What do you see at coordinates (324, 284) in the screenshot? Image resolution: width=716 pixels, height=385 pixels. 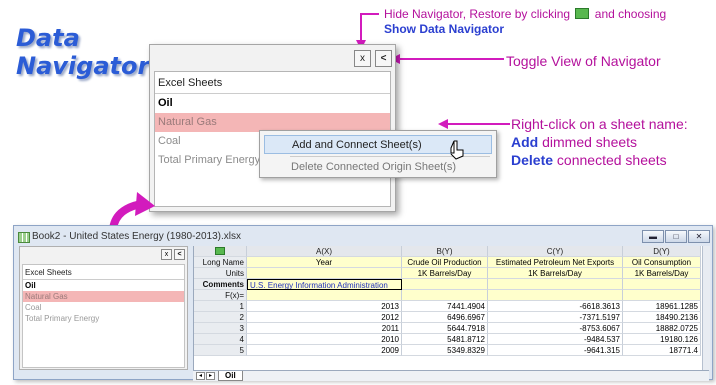 I see `comments-a: U.S. Energy Information Administration` at bounding box center [324, 284].